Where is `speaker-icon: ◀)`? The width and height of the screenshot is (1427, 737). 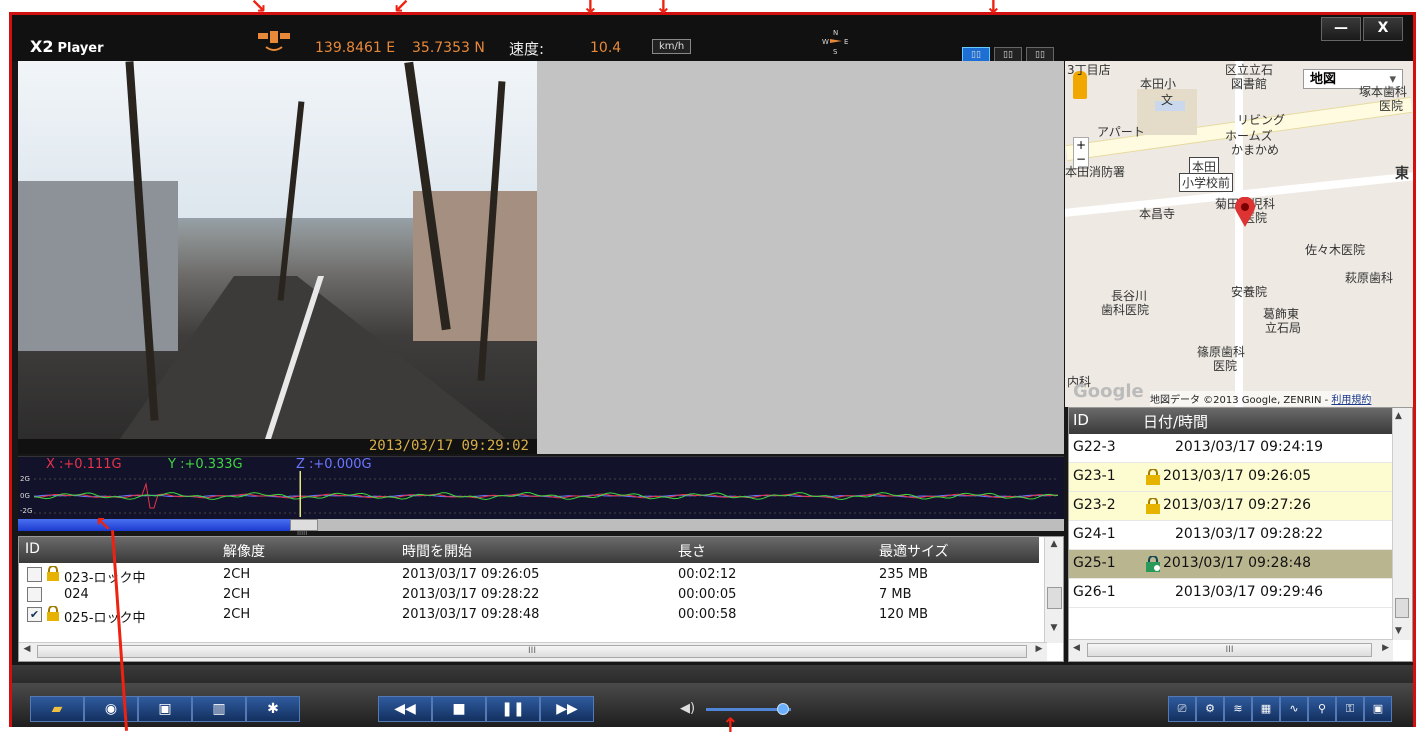 speaker-icon: ◀) is located at coordinates (687, 708).